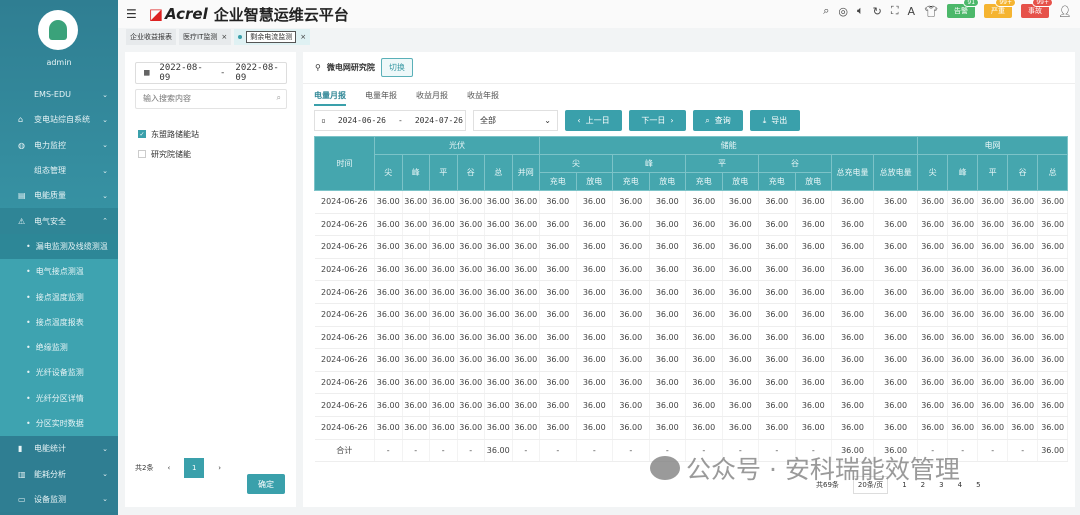 The width and height of the screenshot is (1080, 515). I want to click on help-icon: ◎, so click(843, 11).